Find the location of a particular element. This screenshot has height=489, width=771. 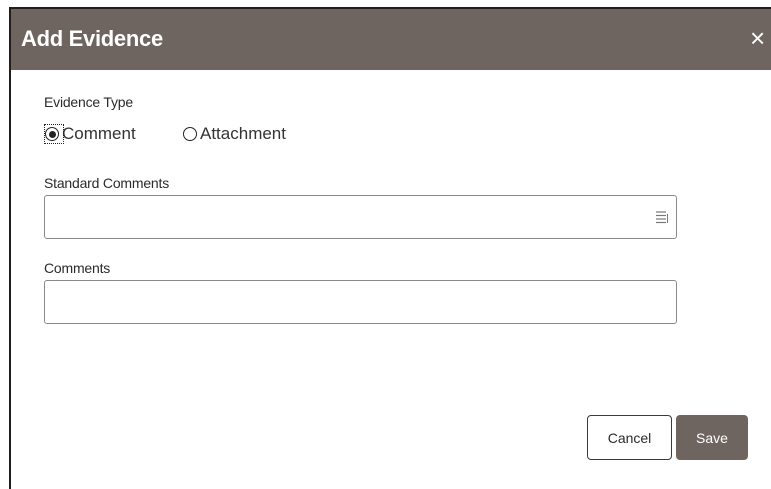

radio-option-attachment: Attachment is located at coordinates (234, 134).